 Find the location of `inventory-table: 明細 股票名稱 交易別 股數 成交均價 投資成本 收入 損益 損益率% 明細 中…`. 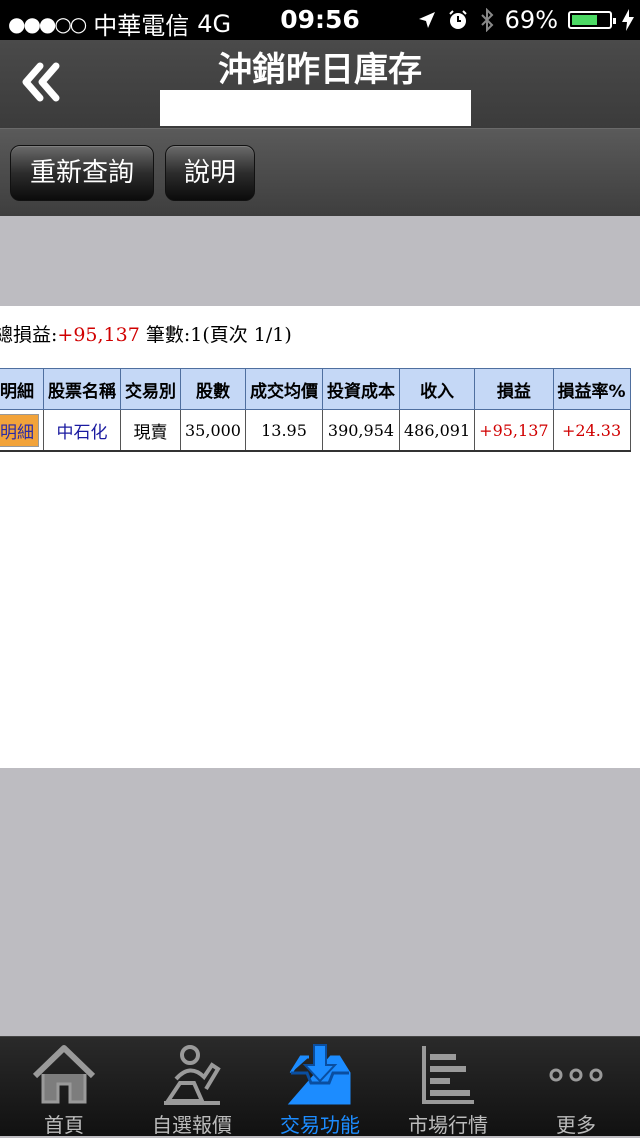

inventory-table: 明細 股票名稱 交易別 股數 成交均價 投資成本 收入 損益 損益率% 明細 中… is located at coordinates (315, 410).